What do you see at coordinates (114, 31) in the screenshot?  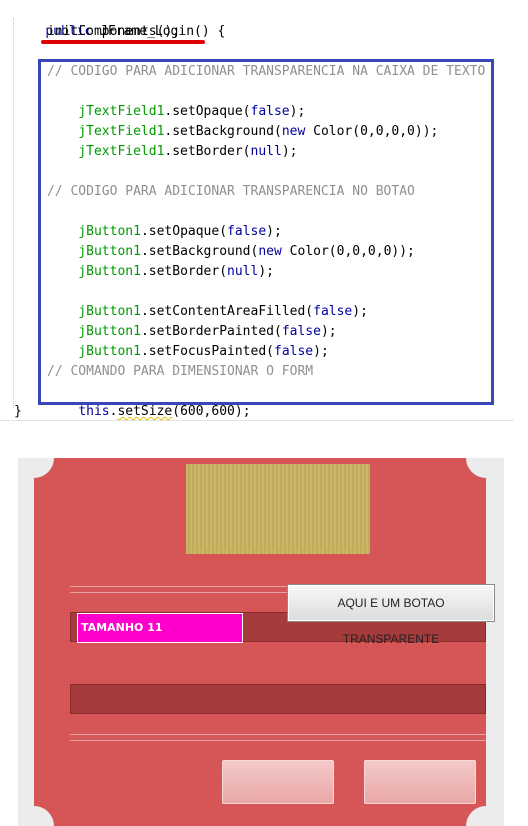 I see `init-components-line: initComponents();` at bounding box center [114, 31].